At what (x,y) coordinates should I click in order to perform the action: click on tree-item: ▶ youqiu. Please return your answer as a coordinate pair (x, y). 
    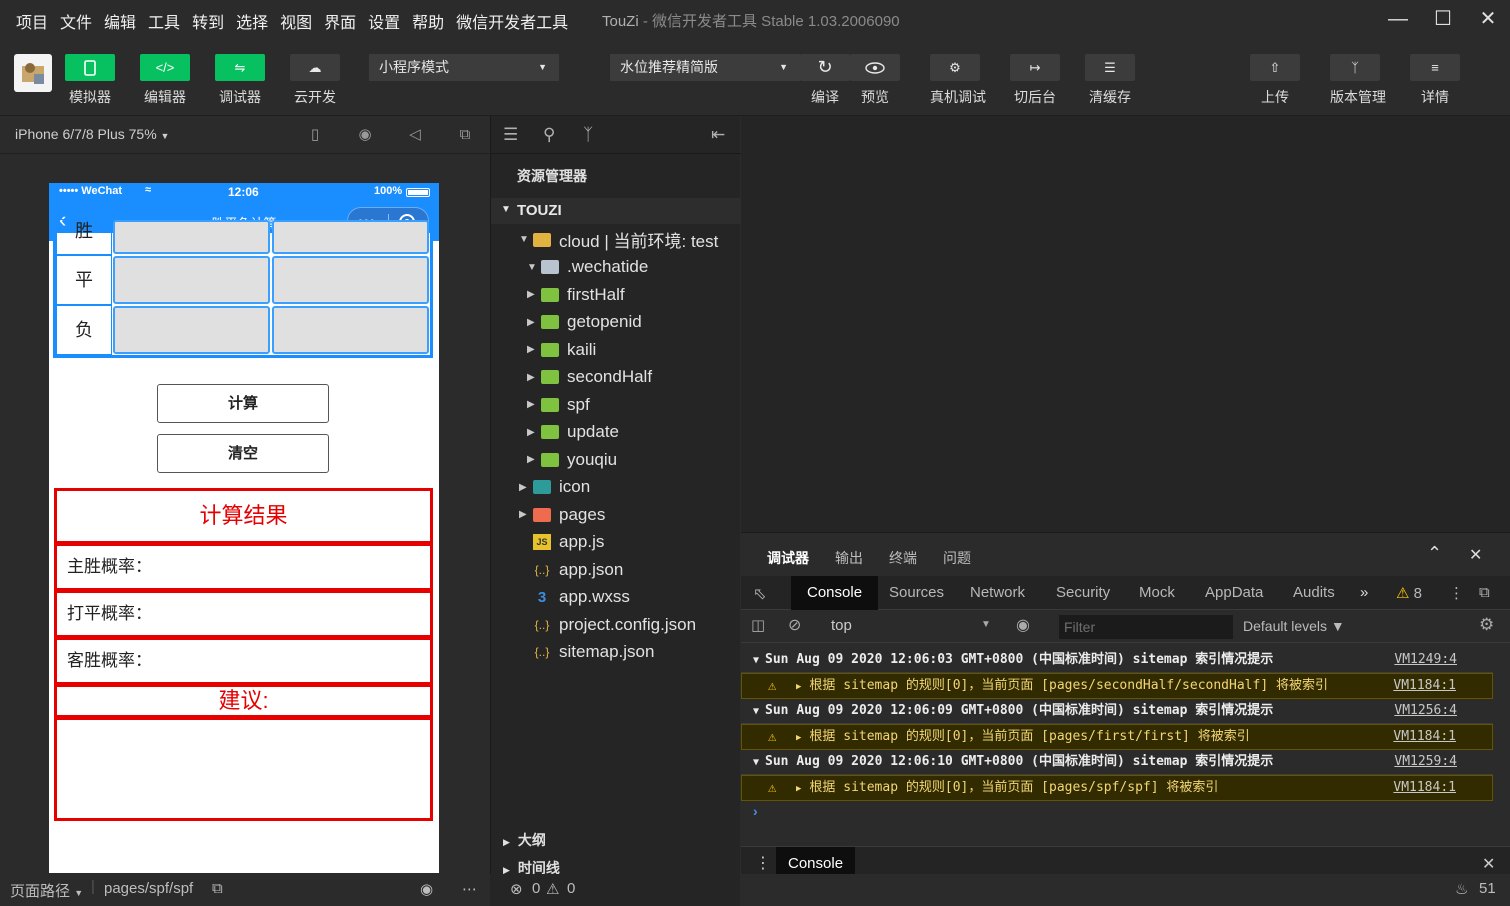
    Looking at the image, I should click on (572, 459).